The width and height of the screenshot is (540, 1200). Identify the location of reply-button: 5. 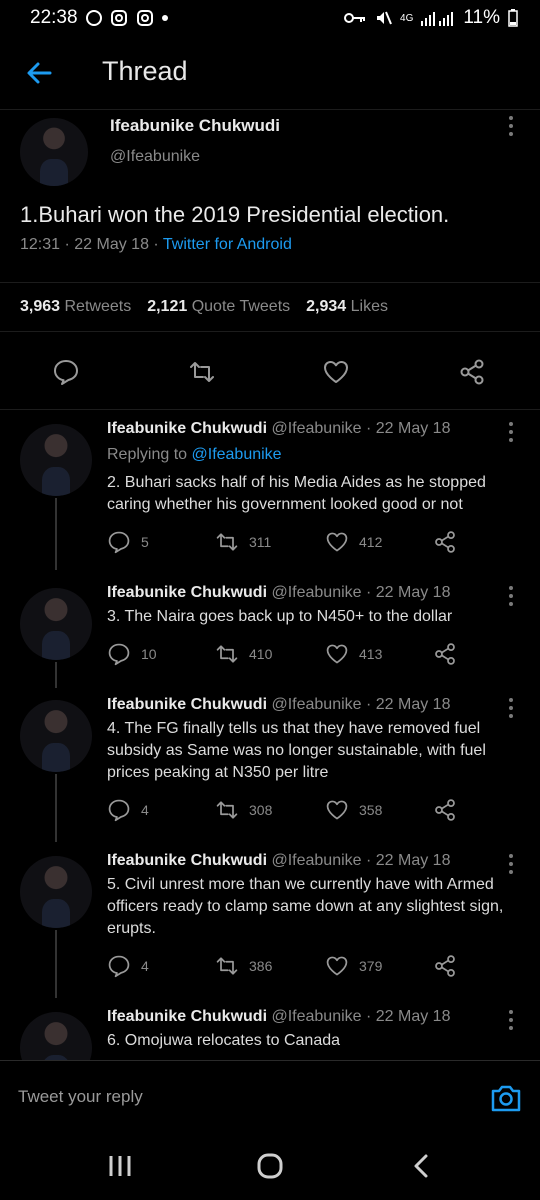
(128, 542).